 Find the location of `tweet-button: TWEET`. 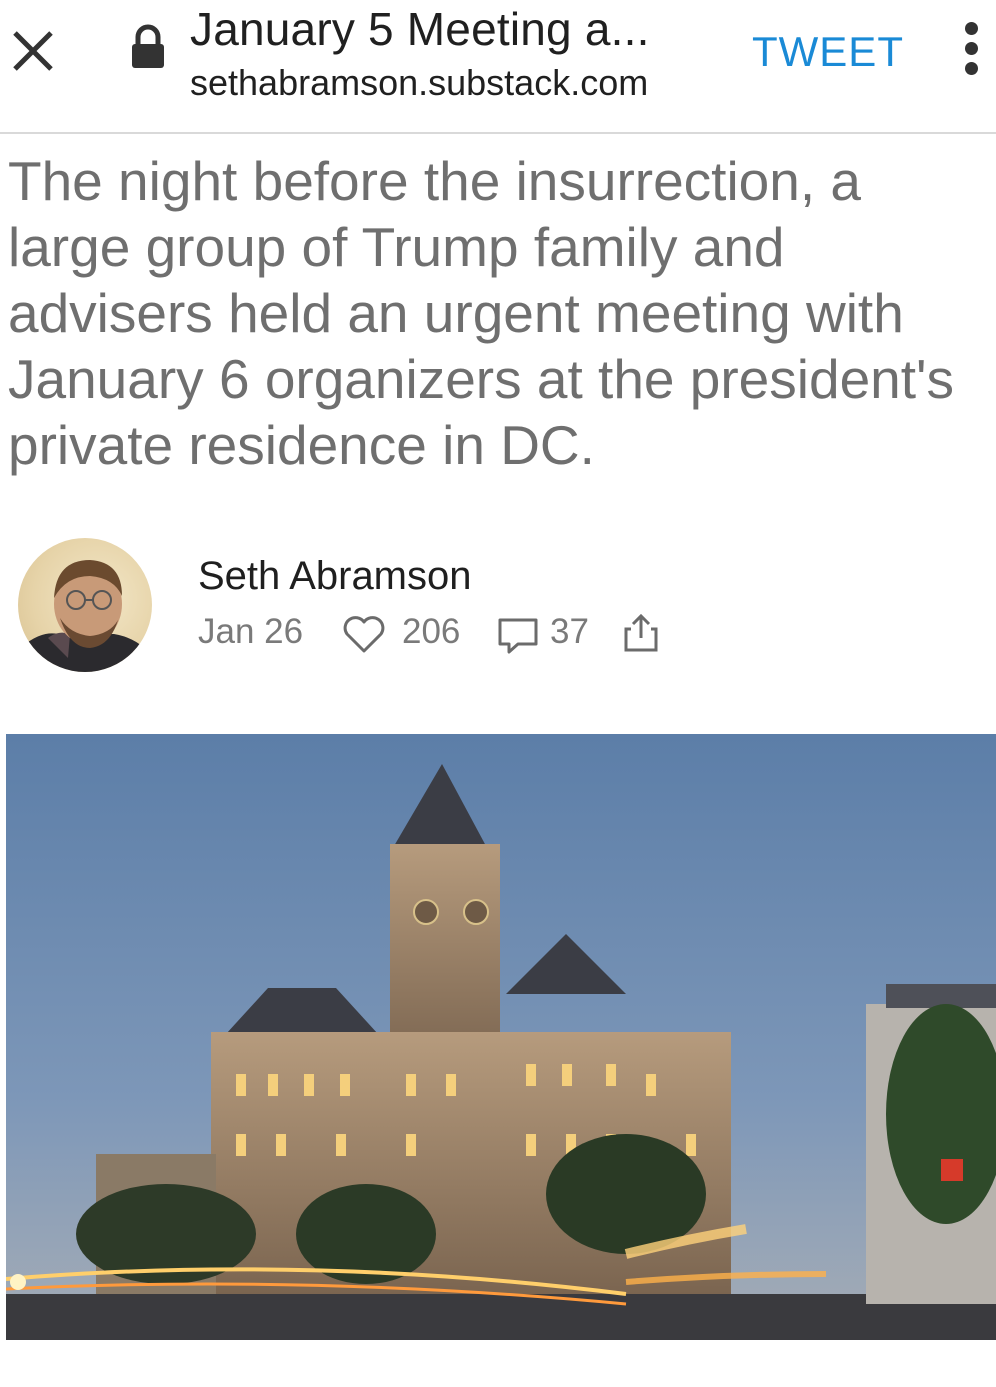

tweet-button: TWEET is located at coordinates (828, 52).